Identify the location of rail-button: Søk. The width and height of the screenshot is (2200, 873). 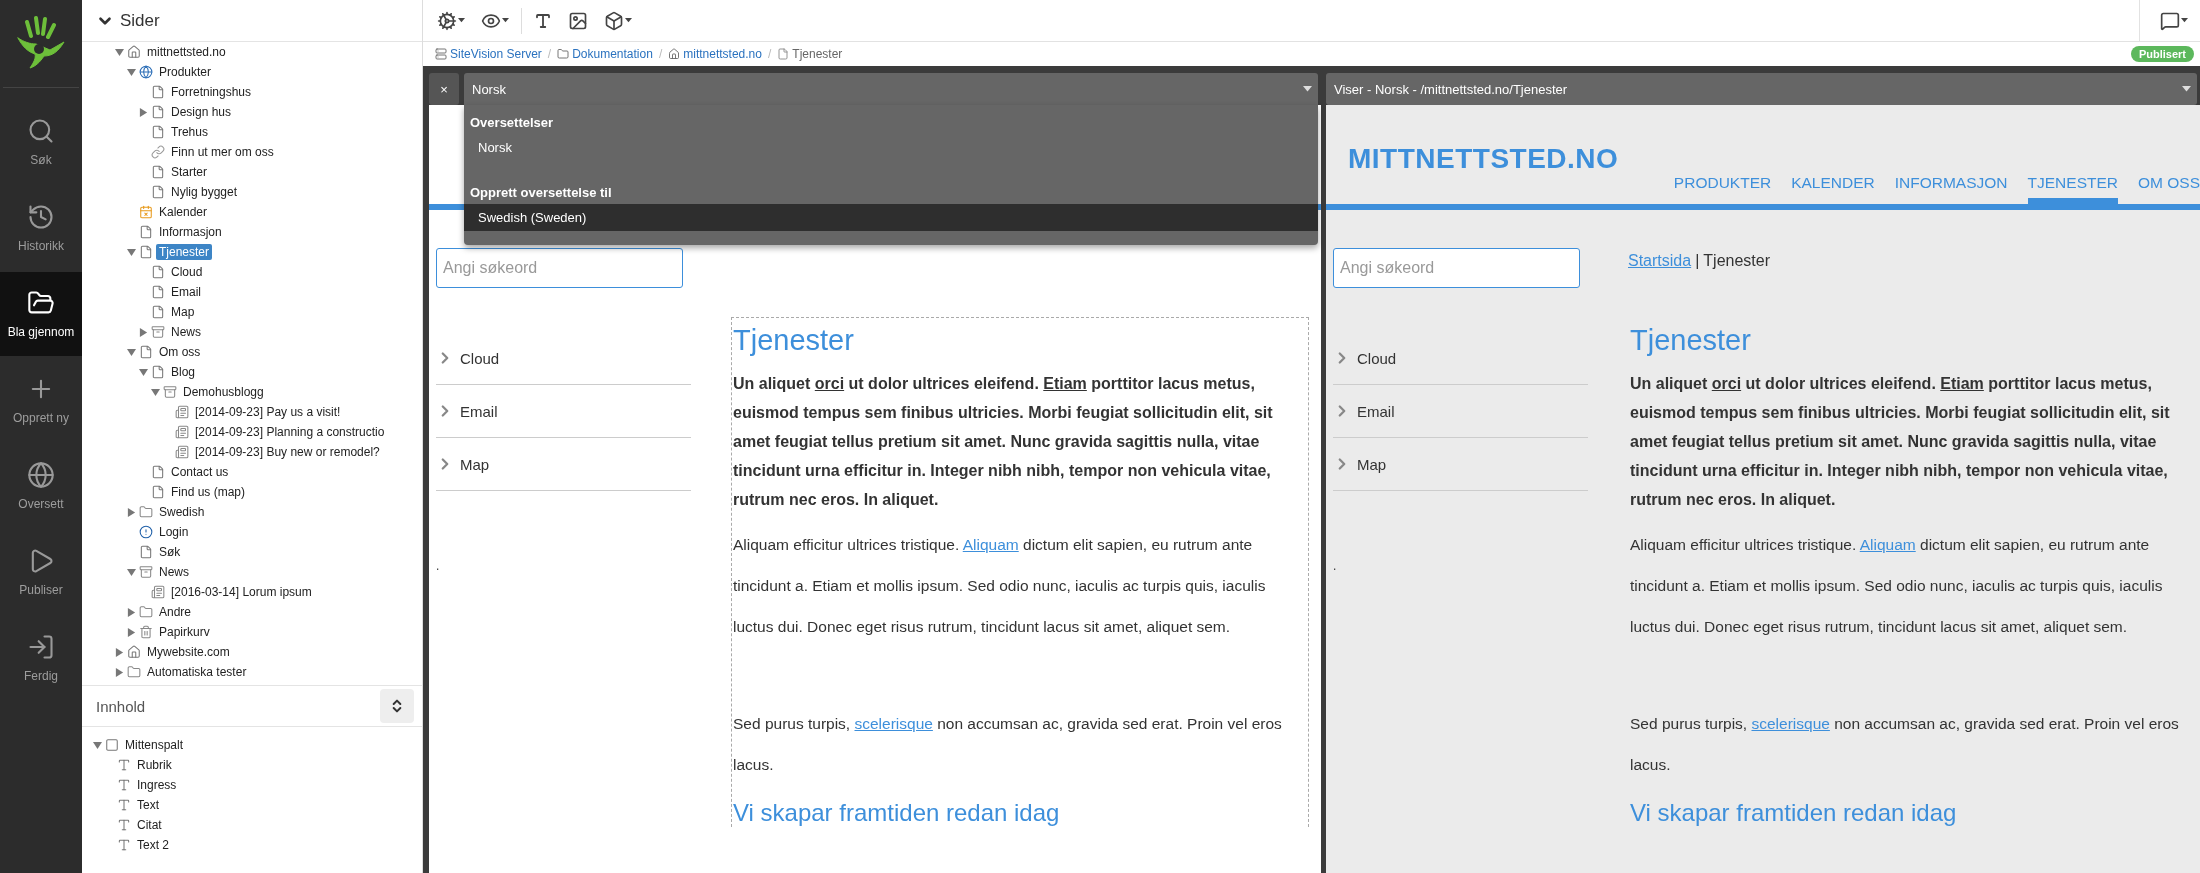
(41, 142).